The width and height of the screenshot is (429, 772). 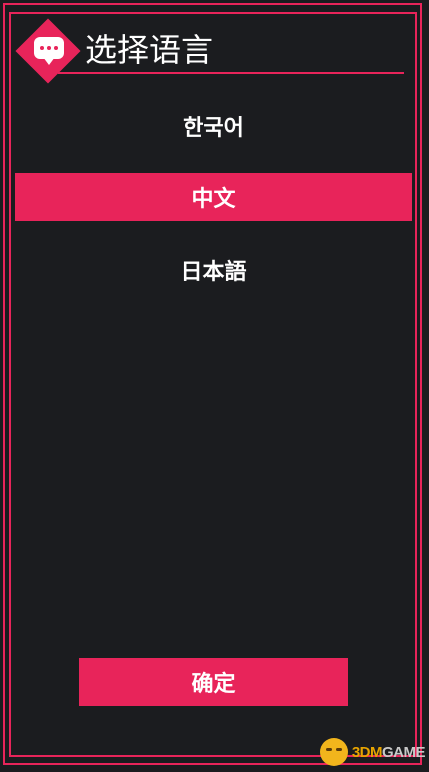 What do you see at coordinates (149, 50) in the screenshot?
I see `dialog-title: 选择语言` at bounding box center [149, 50].